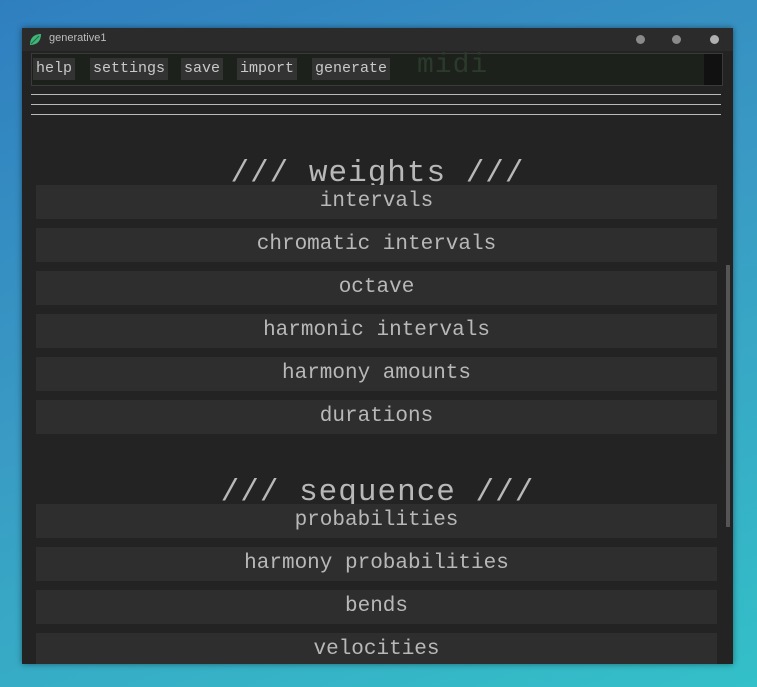 Image resolution: width=757 pixels, height=687 pixels. Describe the element at coordinates (129, 69) in the screenshot. I see `settings-button: settings` at that location.